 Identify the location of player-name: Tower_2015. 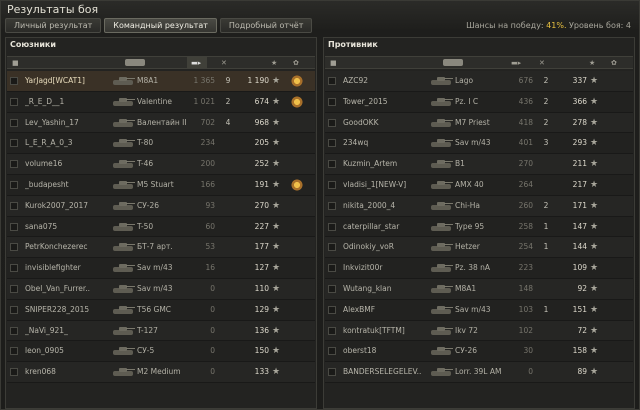
(365, 101).